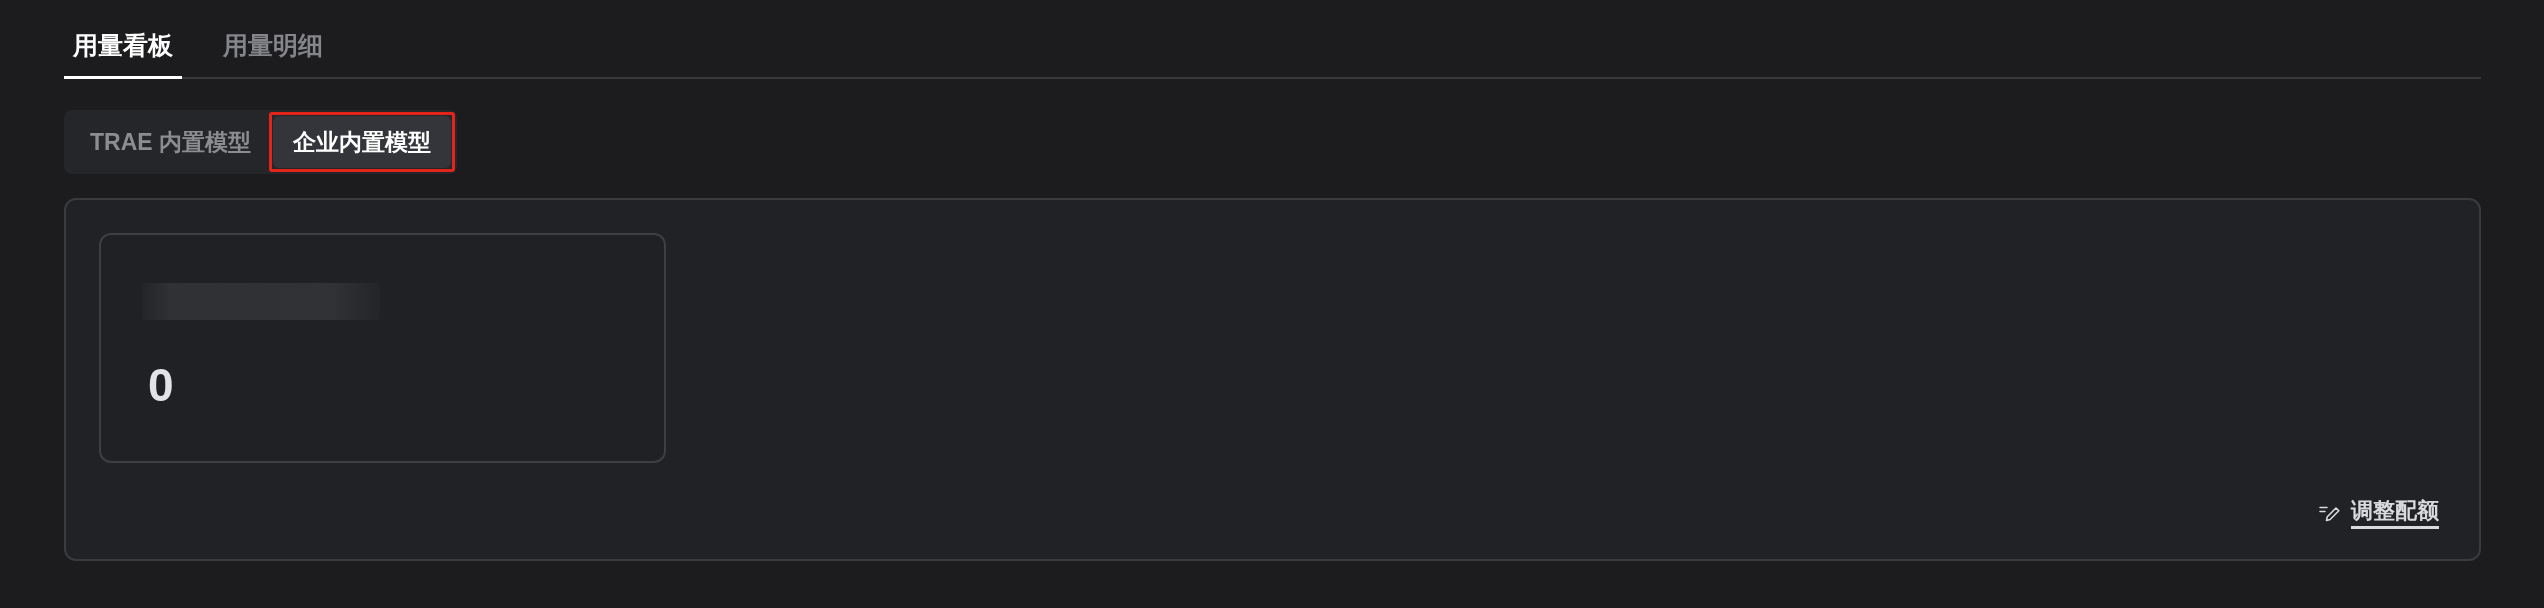 Image resolution: width=2544 pixels, height=608 pixels. What do you see at coordinates (123, 53) in the screenshot?
I see `tab: 用量看板` at bounding box center [123, 53].